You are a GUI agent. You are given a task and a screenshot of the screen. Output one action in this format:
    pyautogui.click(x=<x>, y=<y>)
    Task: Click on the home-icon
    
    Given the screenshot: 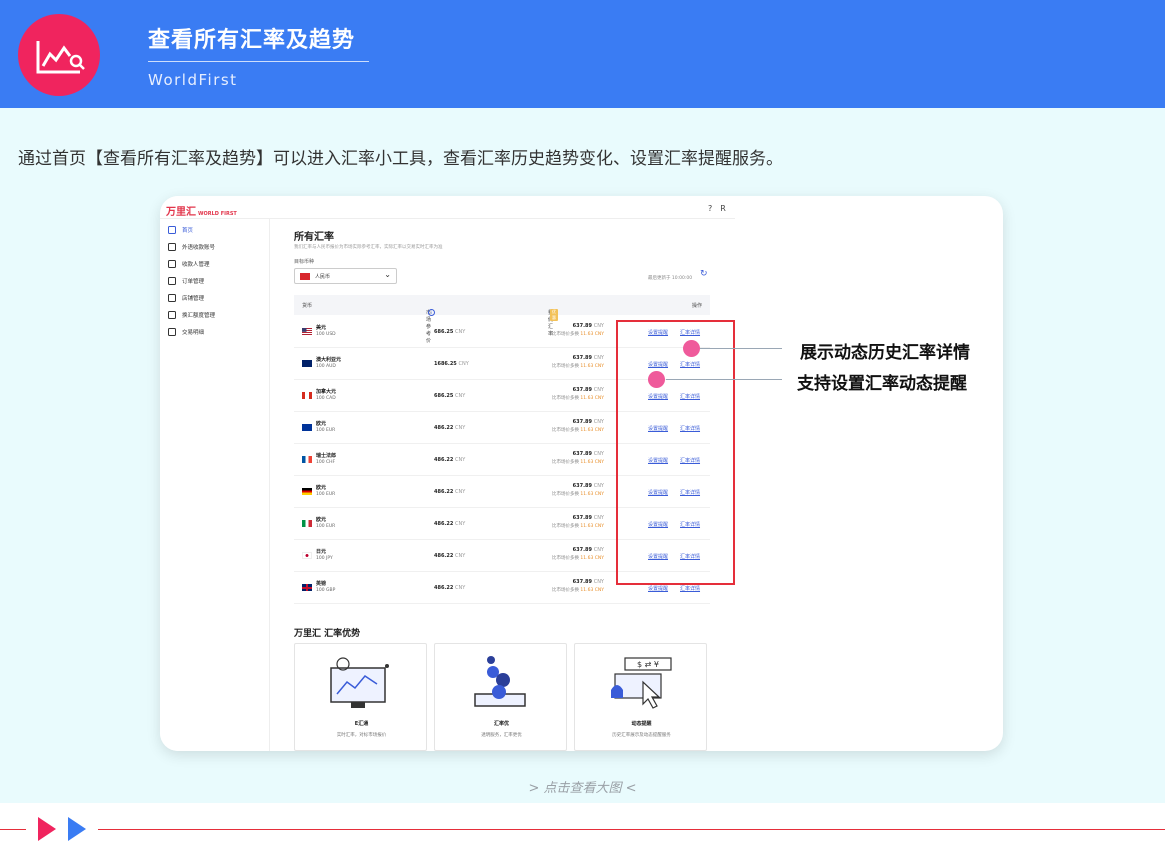 What is the action you would take?
    pyautogui.click(x=172, y=230)
    